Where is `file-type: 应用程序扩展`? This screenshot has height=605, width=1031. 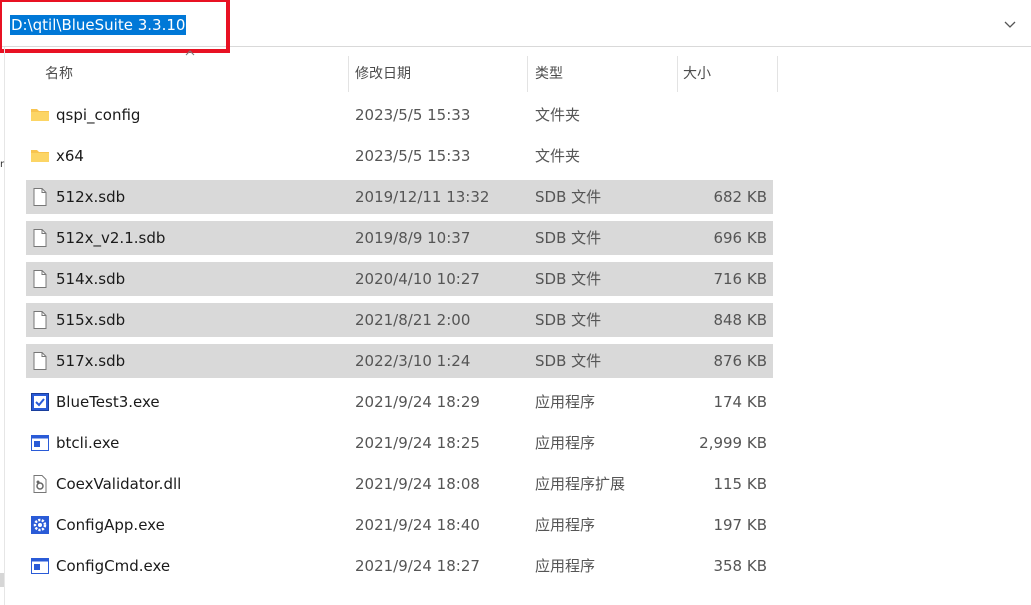 file-type: 应用程序扩展 is located at coordinates (580, 484).